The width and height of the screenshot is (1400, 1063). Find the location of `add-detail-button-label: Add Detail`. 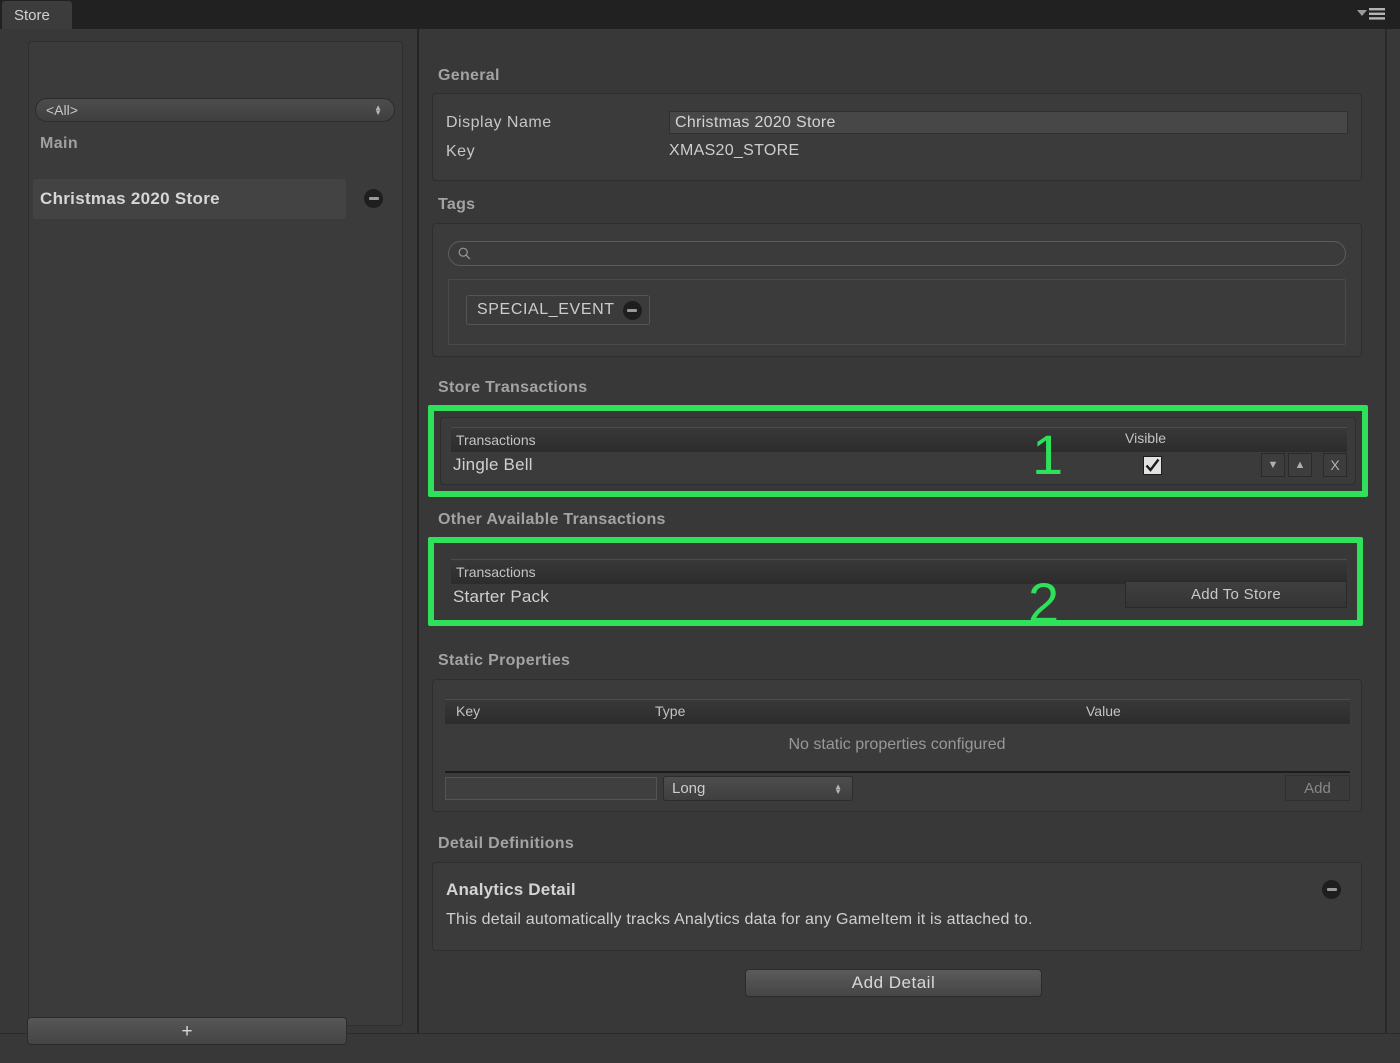

add-detail-button-label: Add Detail is located at coordinates (893, 982).